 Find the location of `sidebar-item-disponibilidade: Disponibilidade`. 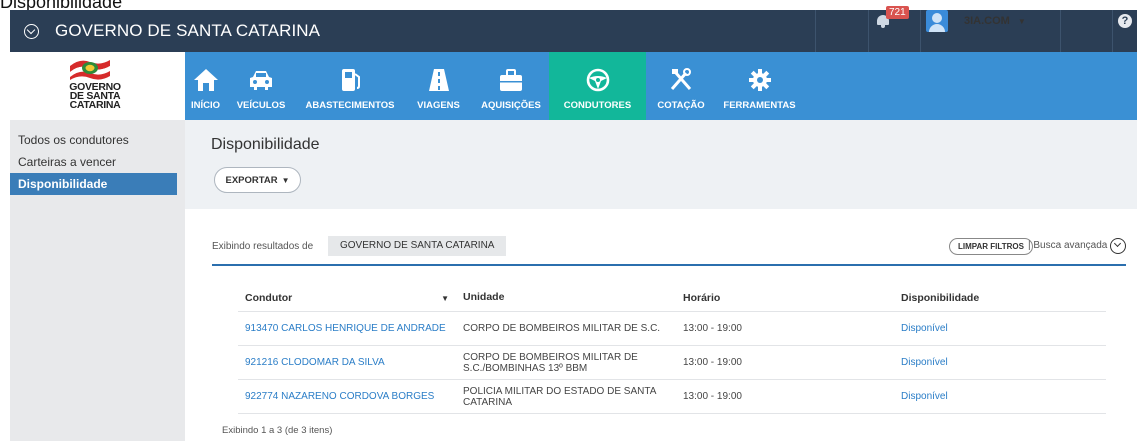

sidebar-item-disponibilidade: Disponibilidade is located at coordinates (93, 184).